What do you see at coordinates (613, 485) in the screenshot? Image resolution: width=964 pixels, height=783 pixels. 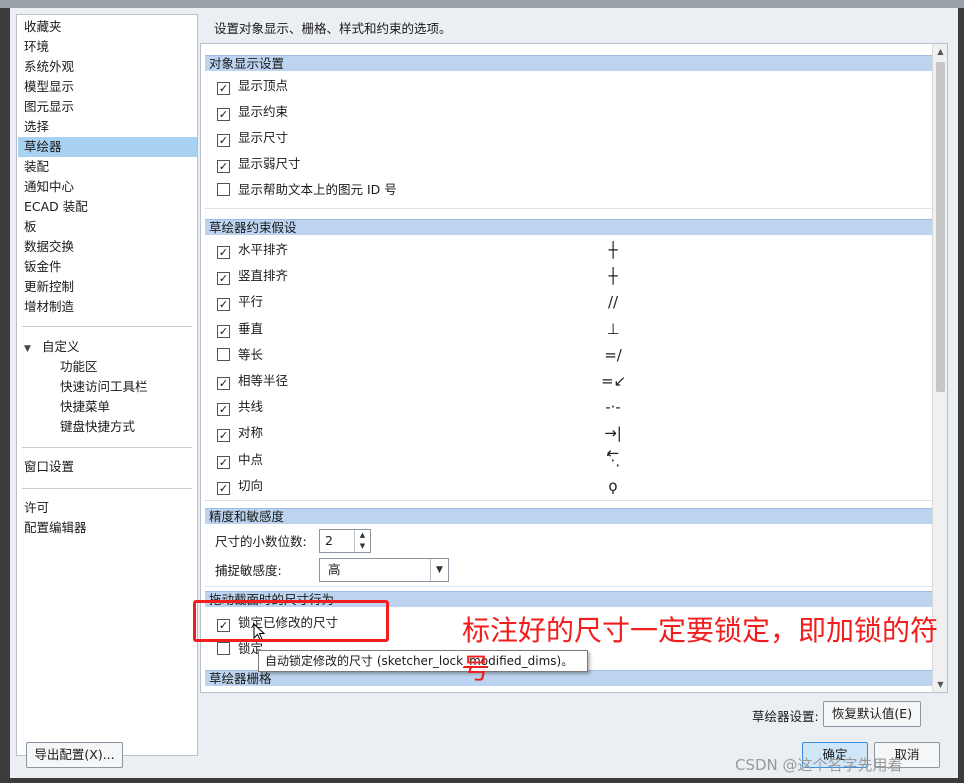 I see `tangent-constraint-icon: ϙ` at bounding box center [613, 485].